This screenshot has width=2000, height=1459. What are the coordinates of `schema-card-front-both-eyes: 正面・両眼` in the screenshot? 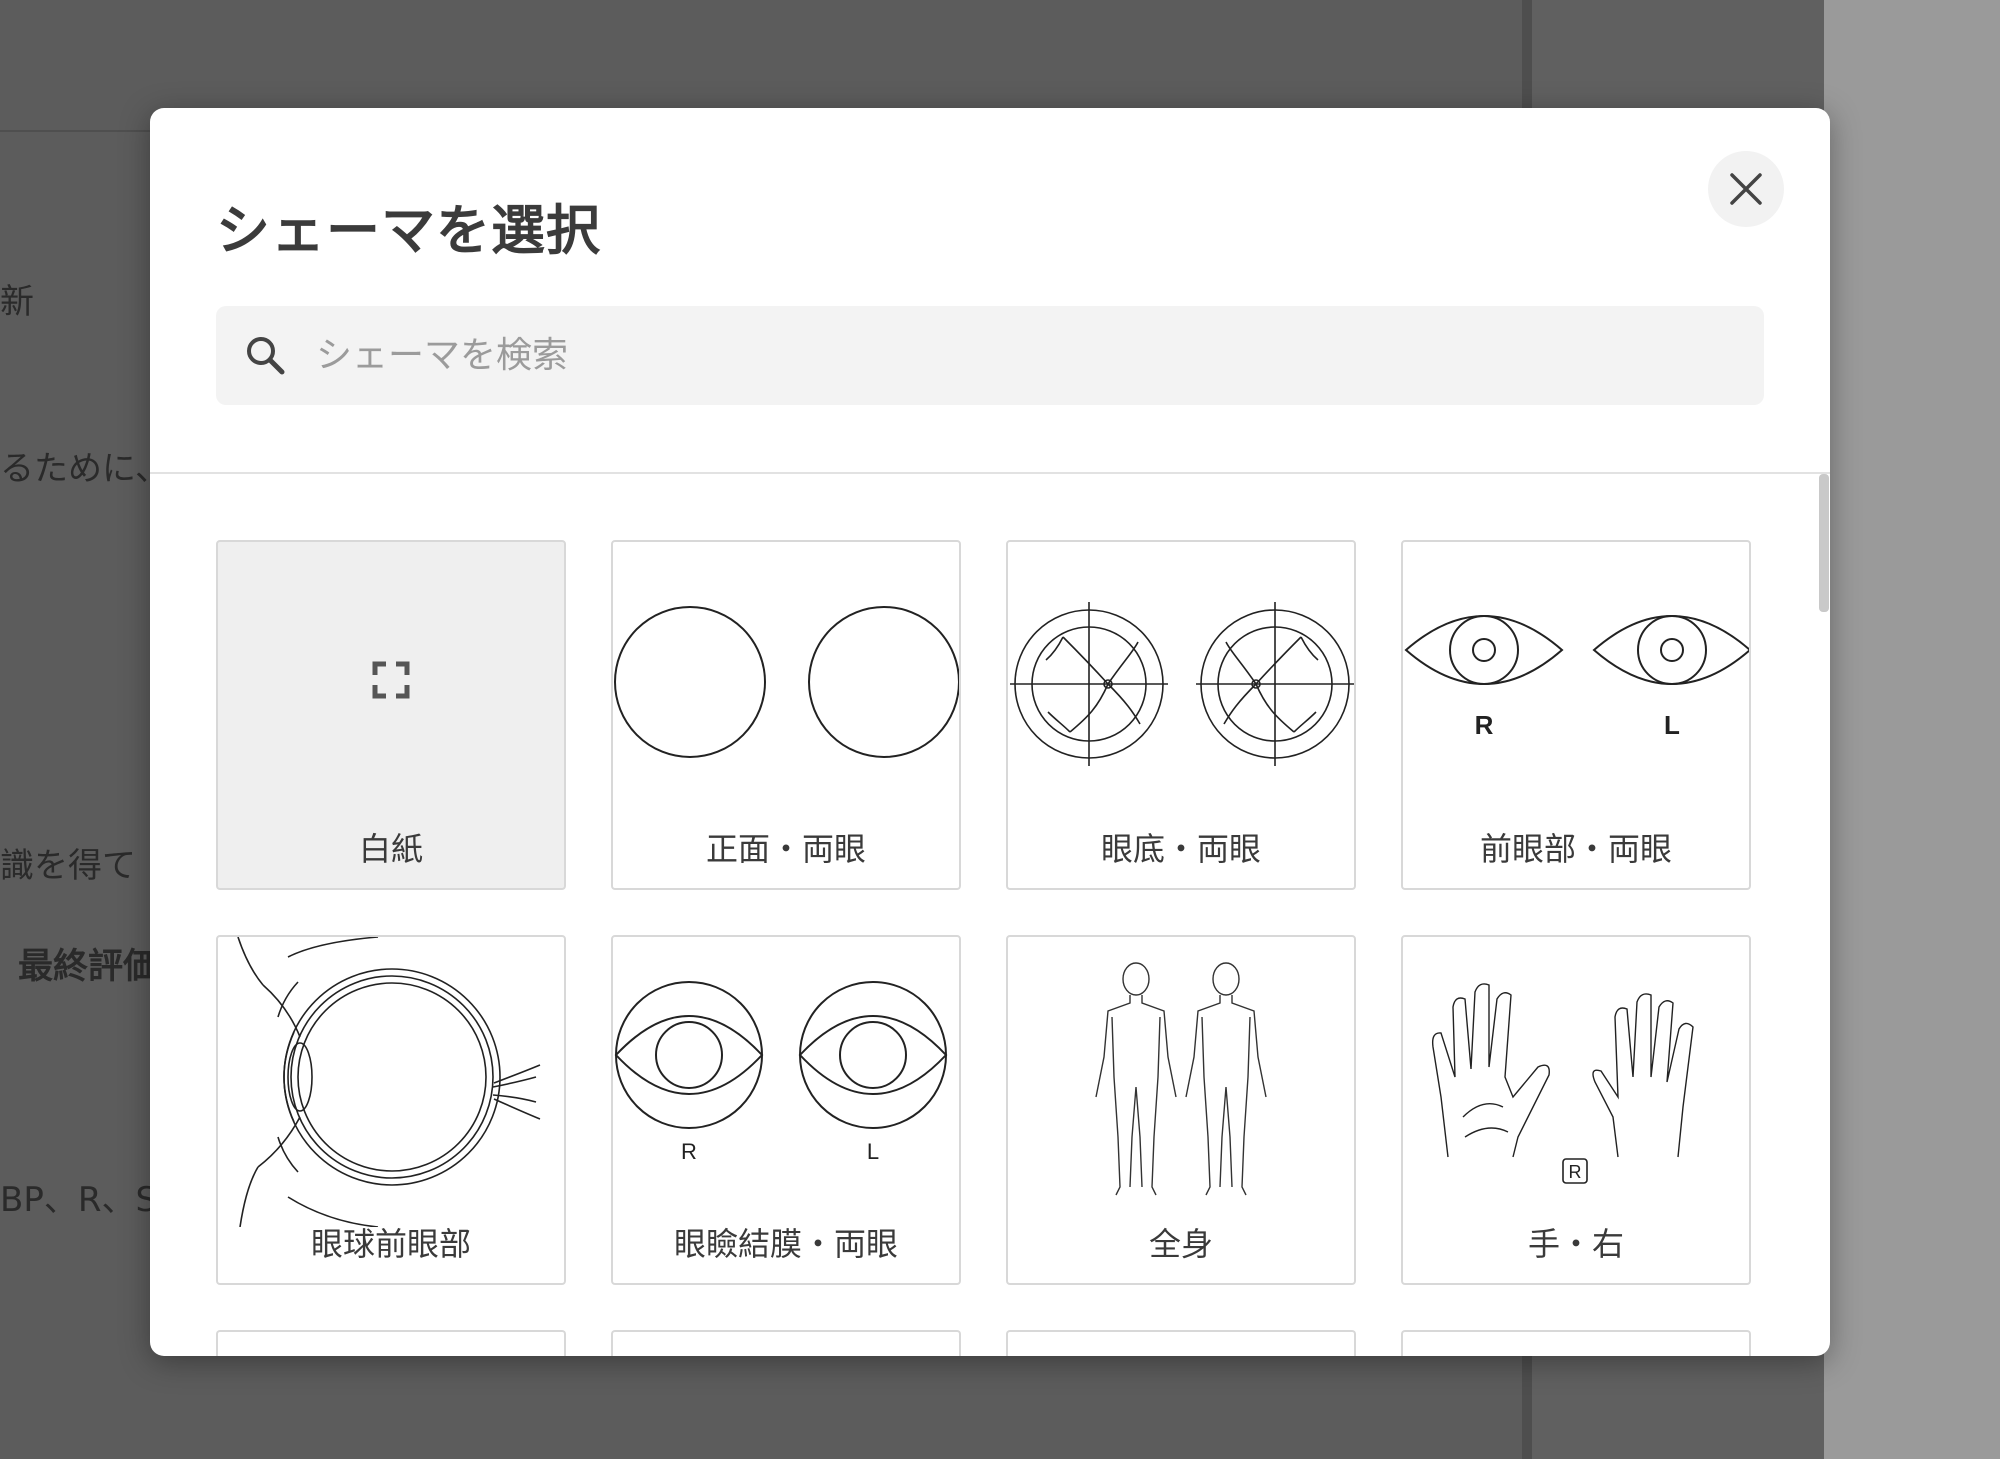 It's located at (786, 715).